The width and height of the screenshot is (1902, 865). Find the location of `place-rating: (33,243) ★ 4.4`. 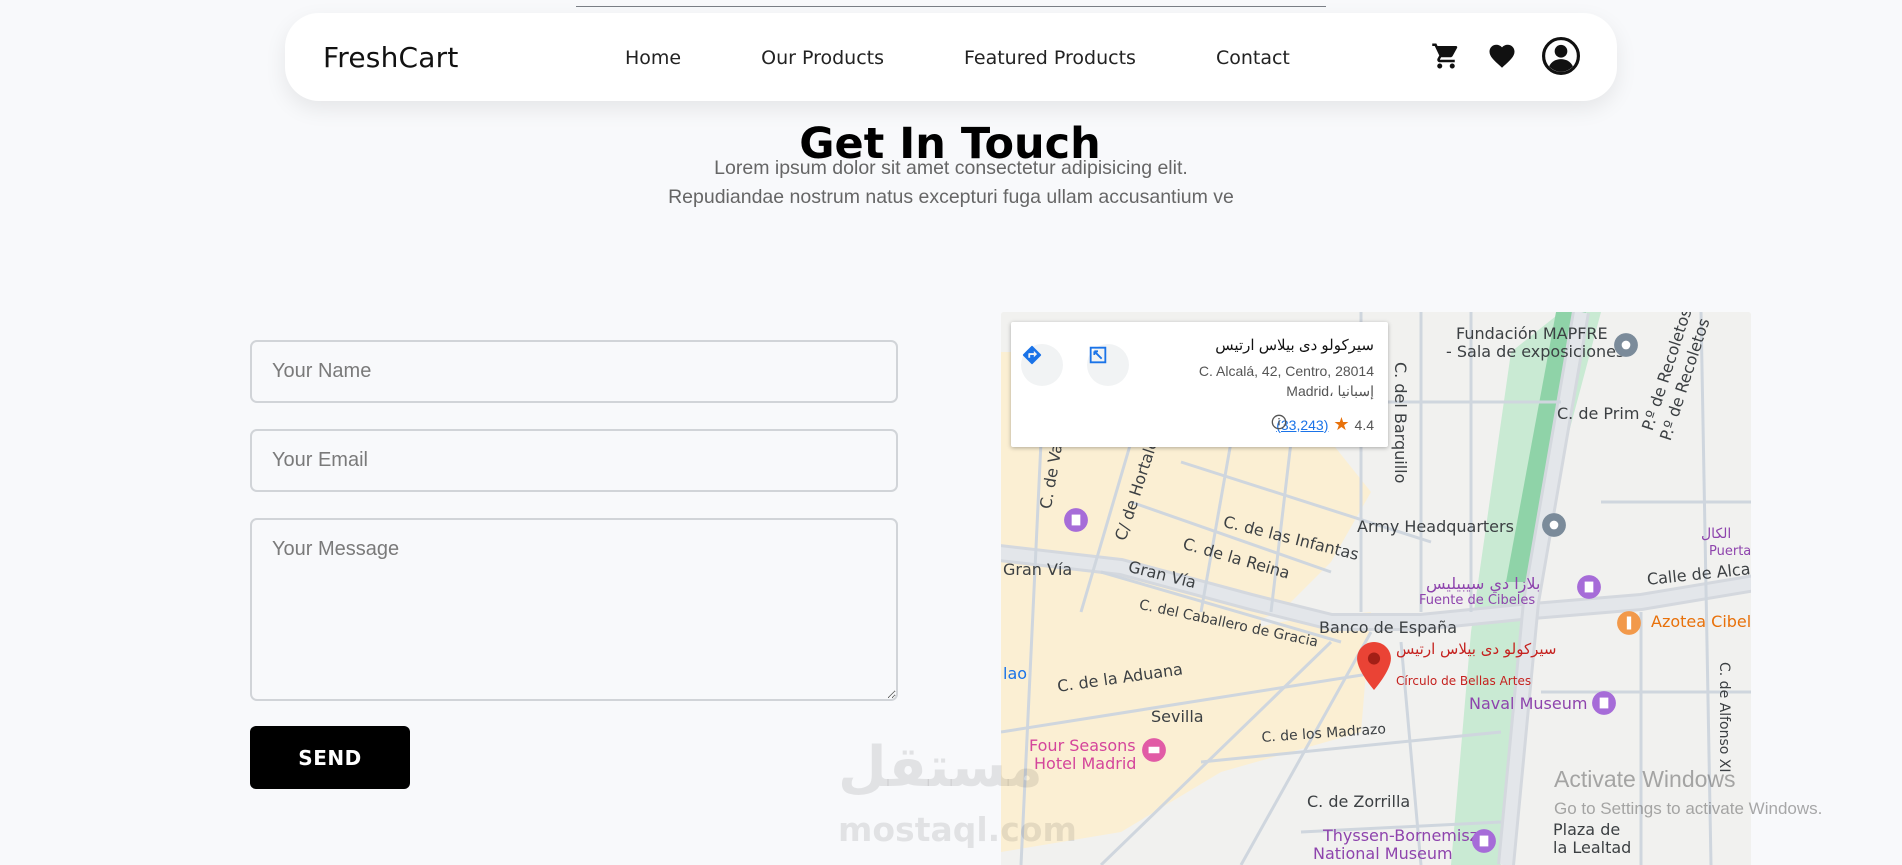

place-rating: (33,243) ★ 4.4 is located at coordinates (1322, 424).